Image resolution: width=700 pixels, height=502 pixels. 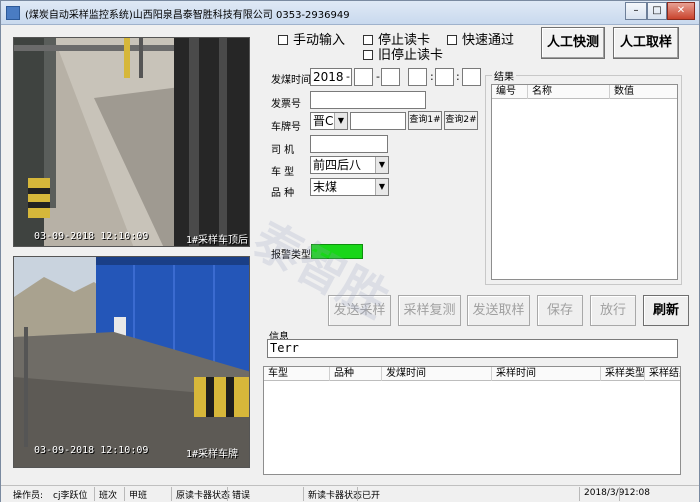 What do you see at coordinates (378, 121) in the screenshot?
I see `plate-number-field` at bounding box center [378, 121].